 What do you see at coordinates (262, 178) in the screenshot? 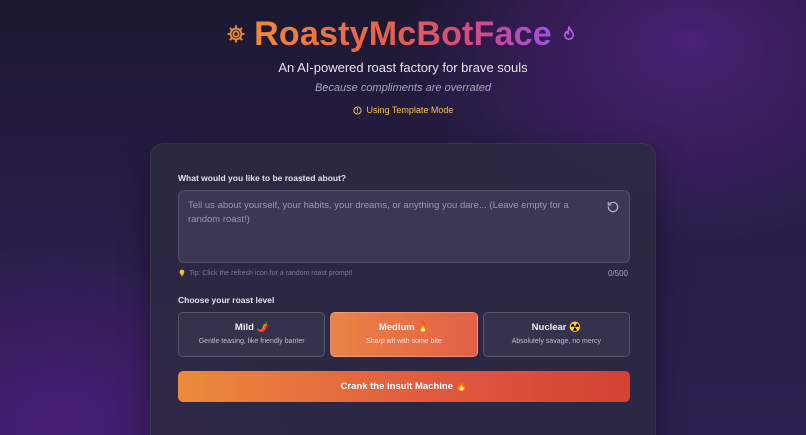
I see `prompt-label: What would you like to be roasted about?` at bounding box center [262, 178].